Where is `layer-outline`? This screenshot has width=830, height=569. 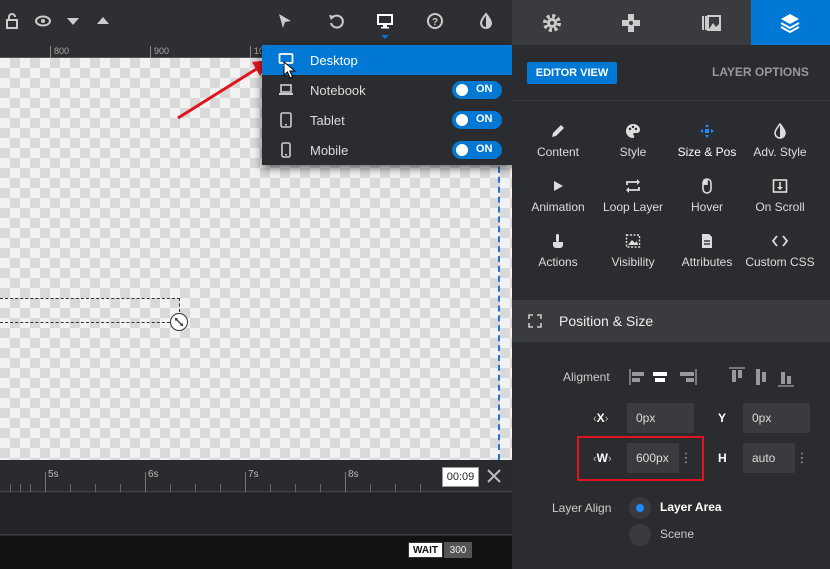 layer-outline is located at coordinates (90, 310).